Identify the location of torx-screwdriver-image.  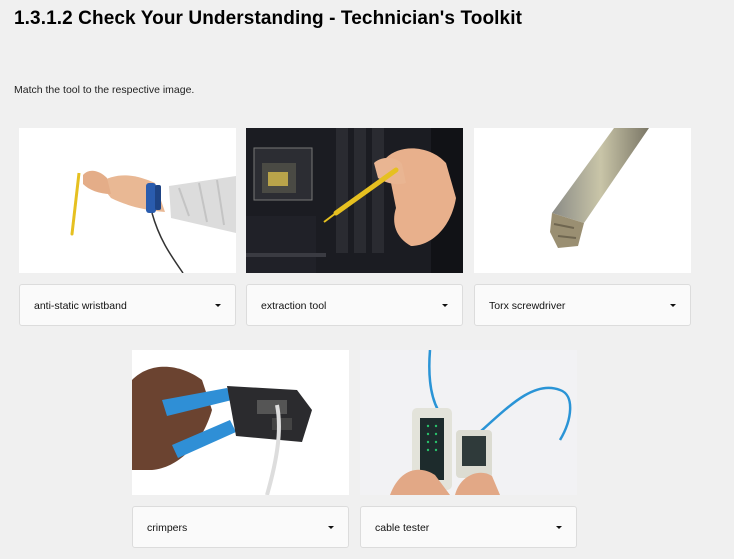
(582, 200).